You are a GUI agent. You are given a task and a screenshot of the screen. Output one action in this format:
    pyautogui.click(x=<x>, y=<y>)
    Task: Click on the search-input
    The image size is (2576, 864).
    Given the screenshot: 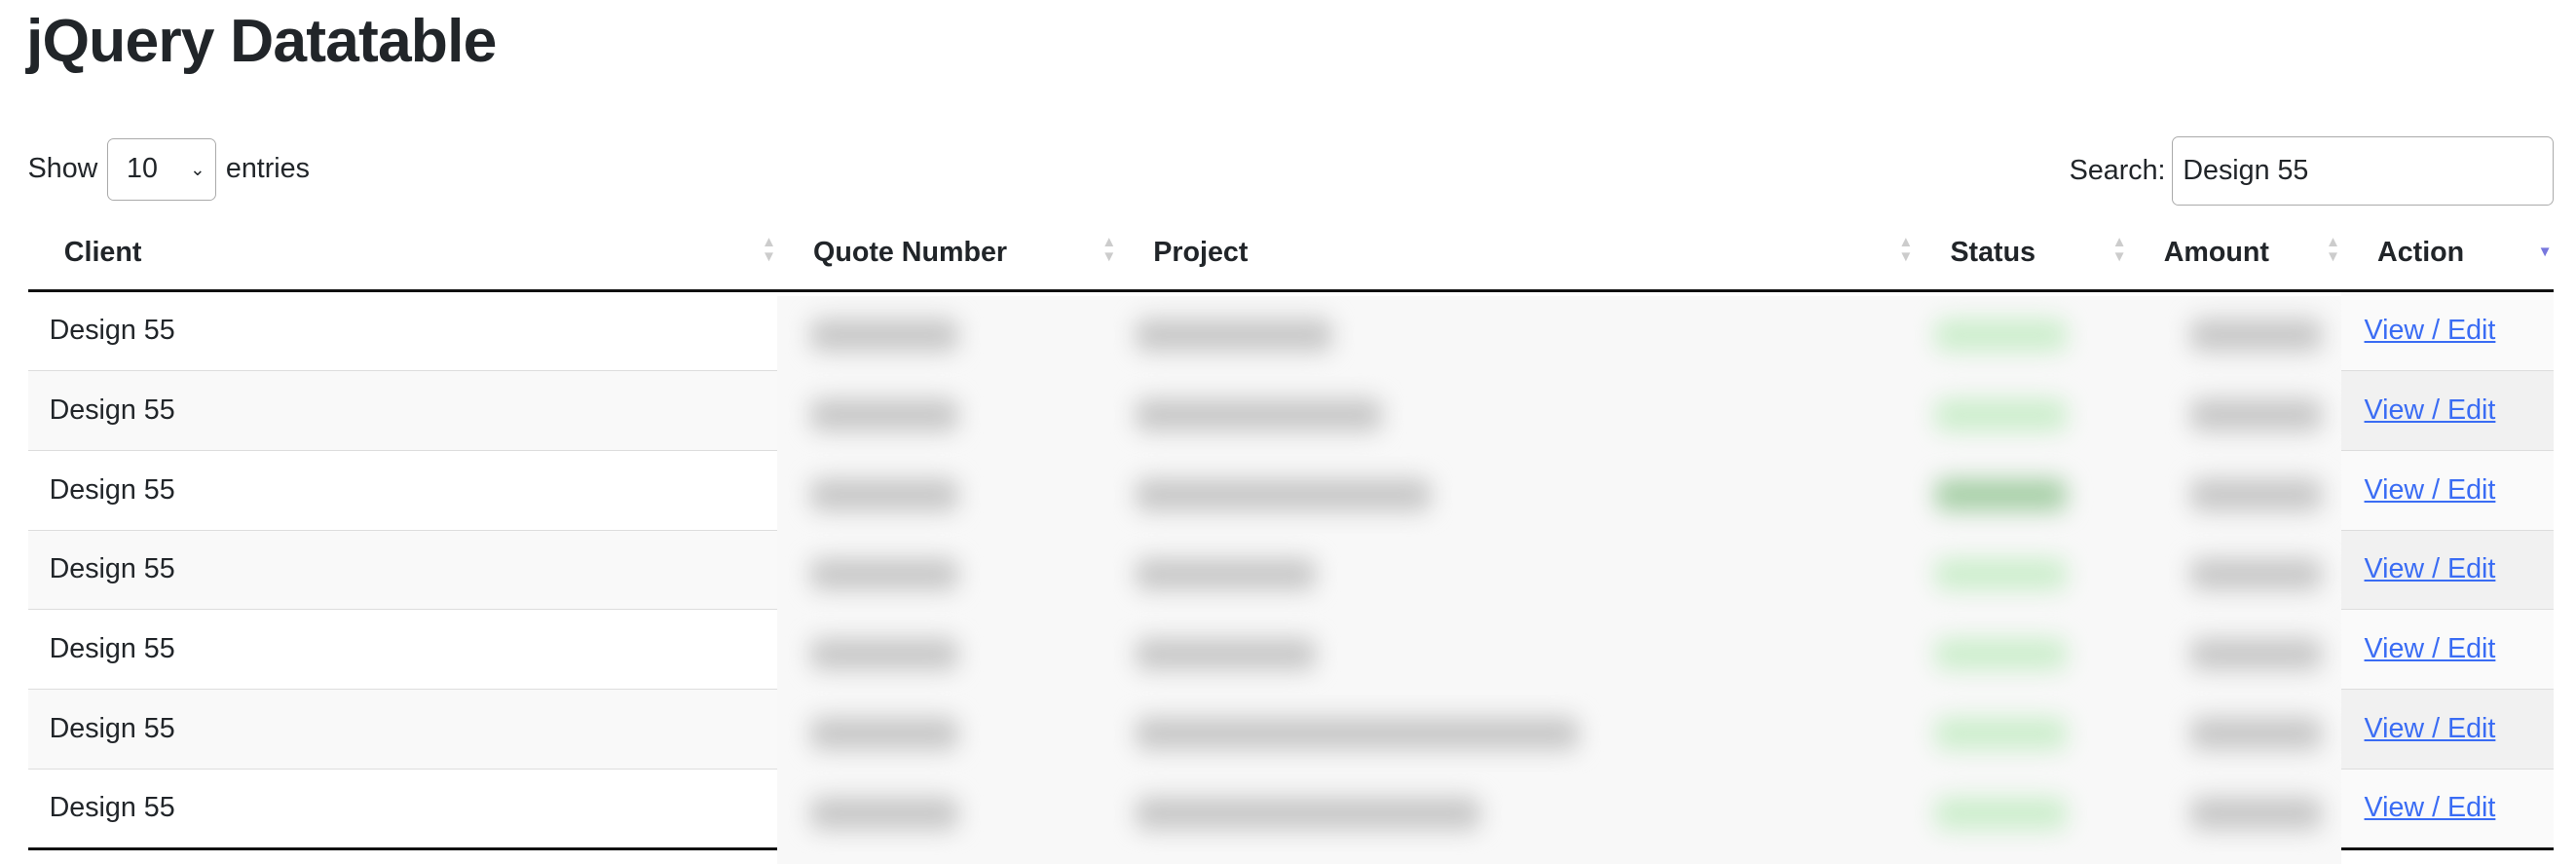 What is the action you would take?
    pyautogui.click(x=2363, y=171)
    